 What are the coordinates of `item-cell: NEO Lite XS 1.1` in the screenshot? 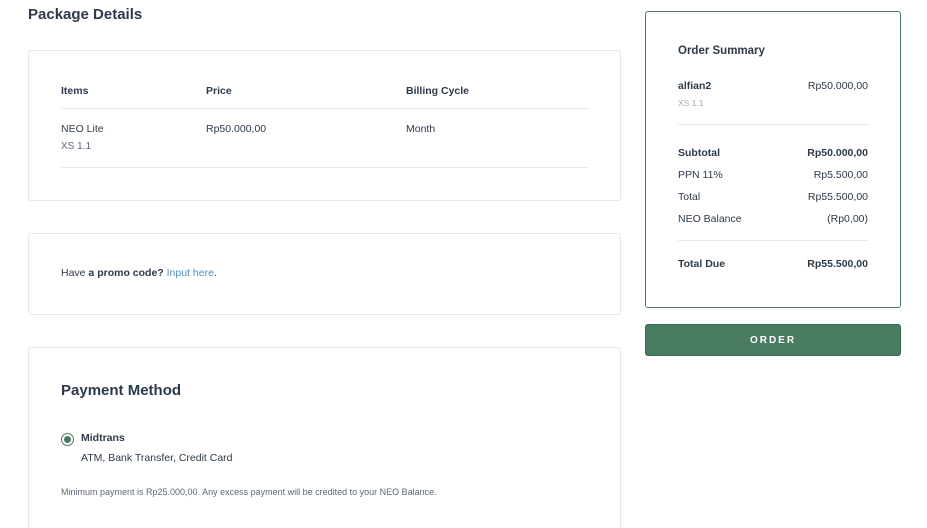 It's located at (133, 145).